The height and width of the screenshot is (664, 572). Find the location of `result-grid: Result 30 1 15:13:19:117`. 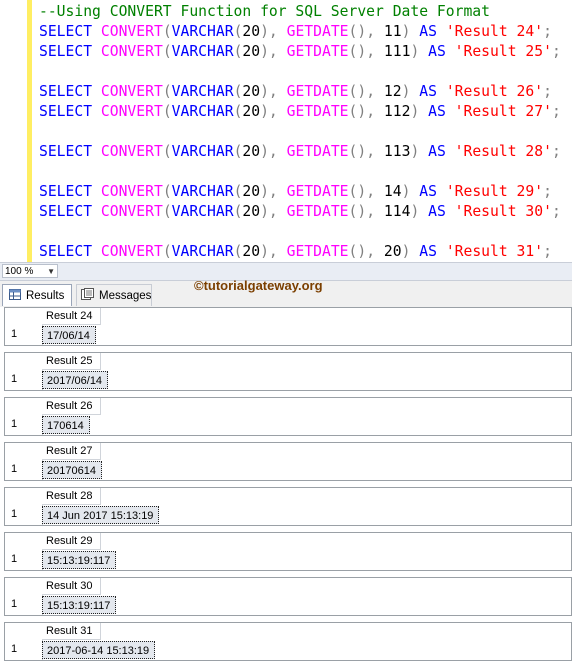

result-grid: Result 30 1 15:13:19:117 is located at coordinates (288, 596).